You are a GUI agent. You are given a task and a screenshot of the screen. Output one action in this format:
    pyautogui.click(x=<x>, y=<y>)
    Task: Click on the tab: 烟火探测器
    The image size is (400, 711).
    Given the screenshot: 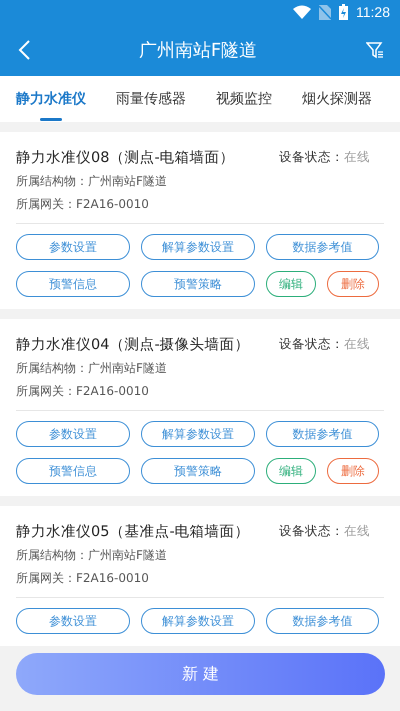 What is the action you would take?
    pyautogui.click(x=337, y=99)
    